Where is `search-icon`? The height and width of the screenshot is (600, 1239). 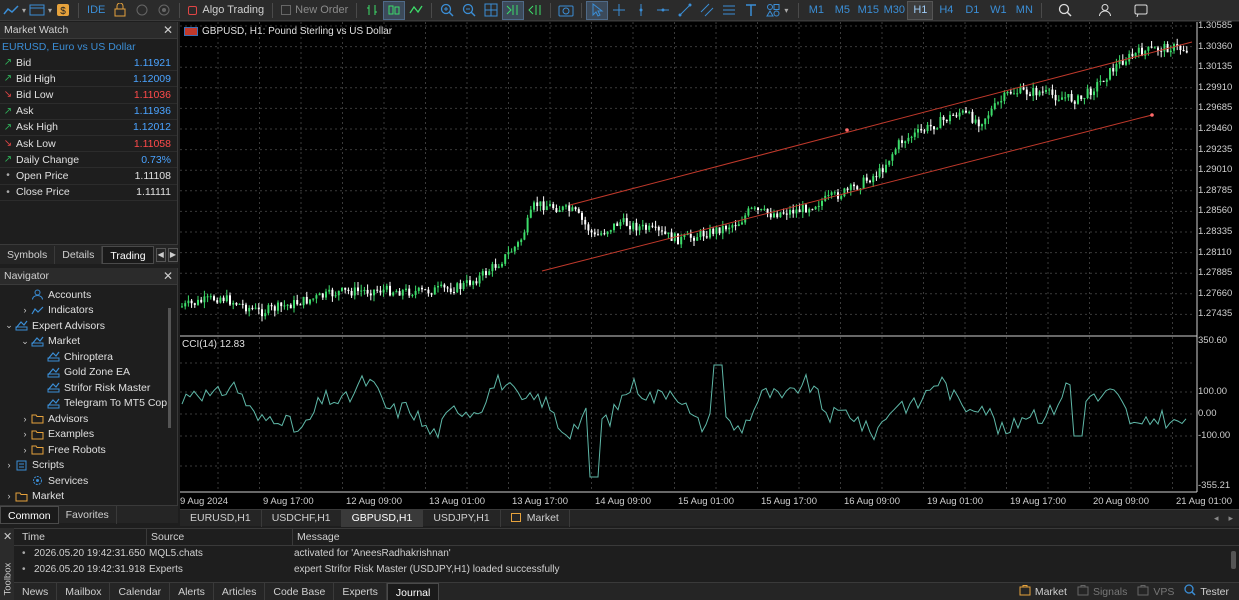
search-icon is located at coordinates (1065, 10).